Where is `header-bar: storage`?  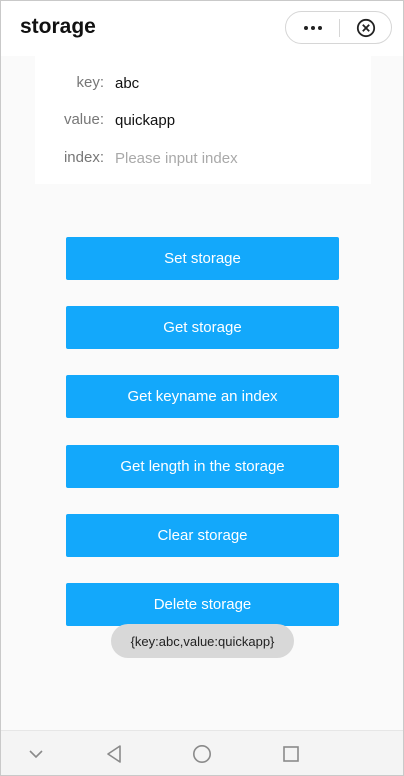 header-bar: storage is located at coordinates (202, 28).